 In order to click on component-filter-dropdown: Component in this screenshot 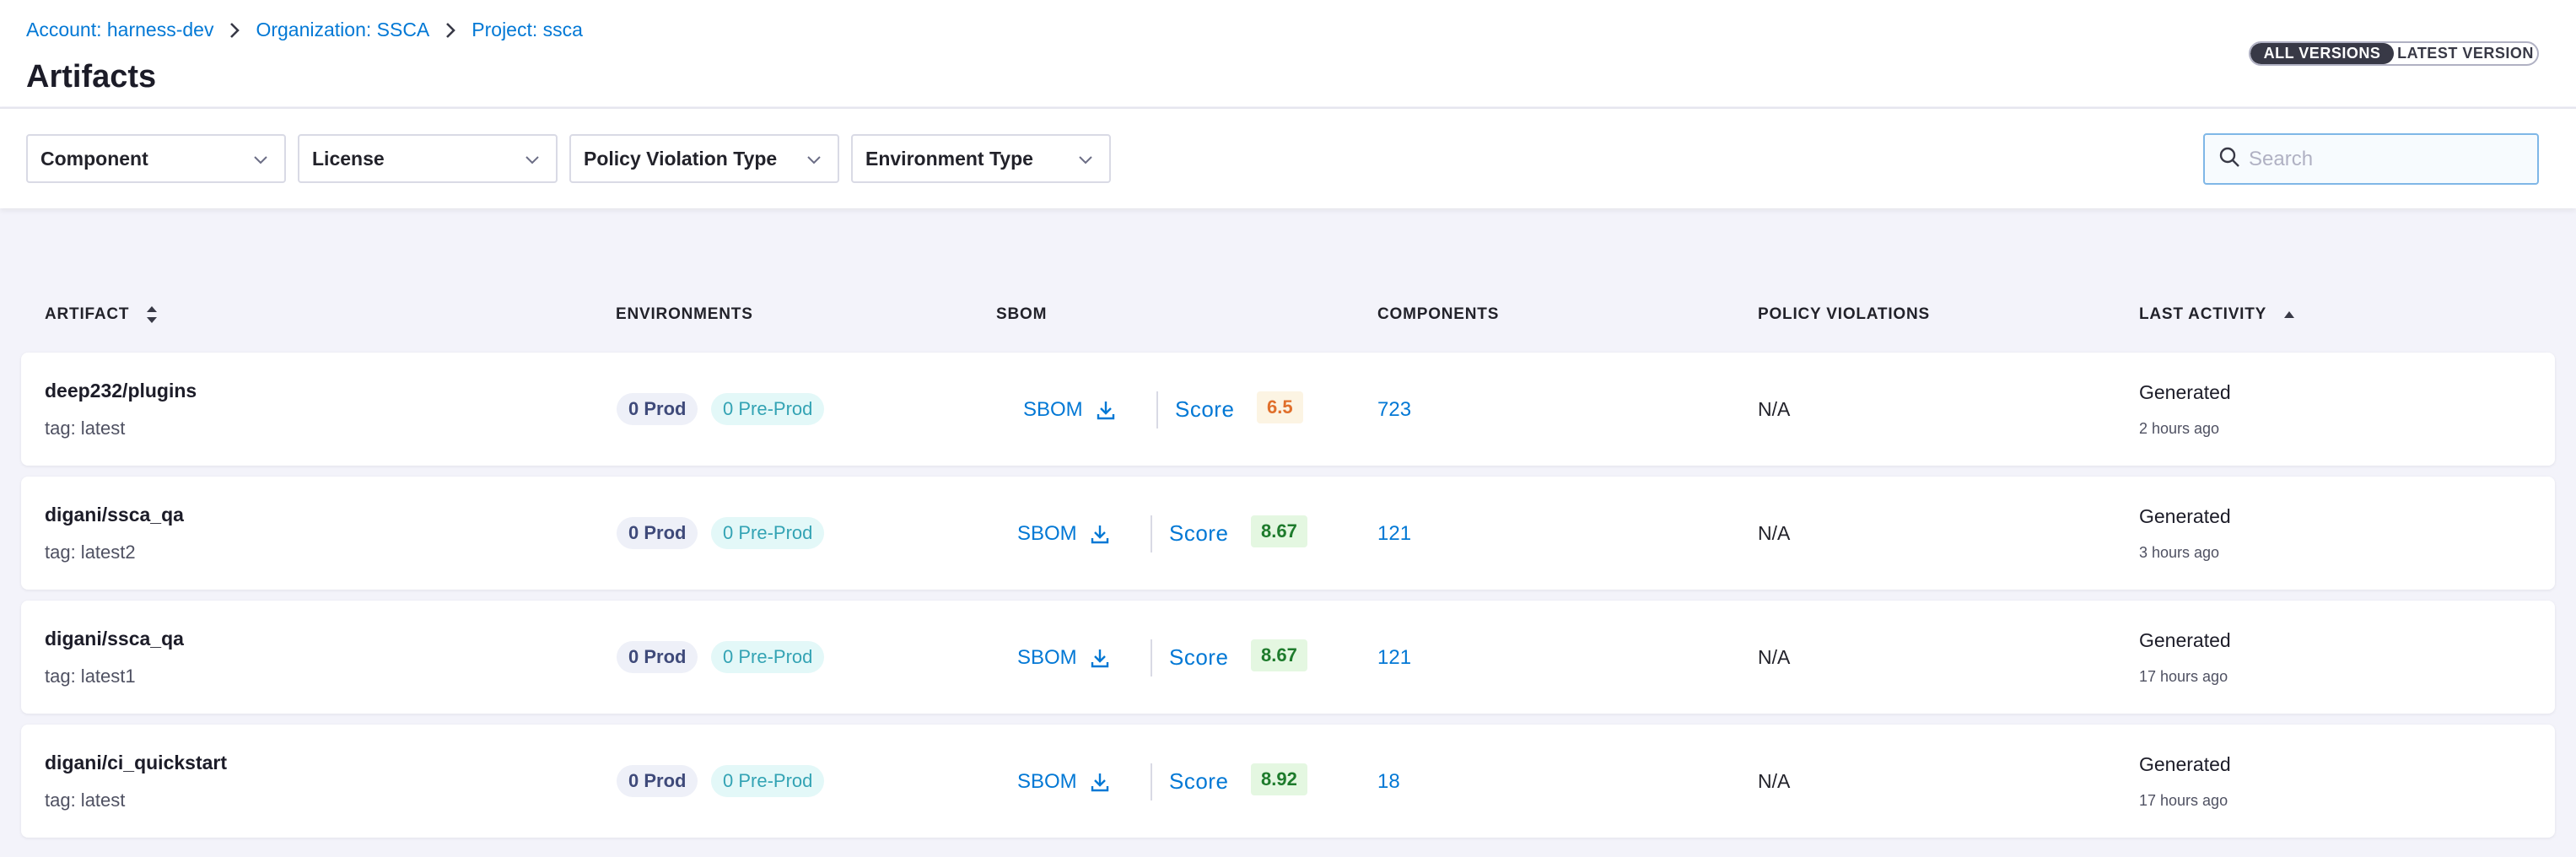, I will do `click(156, 158)`.